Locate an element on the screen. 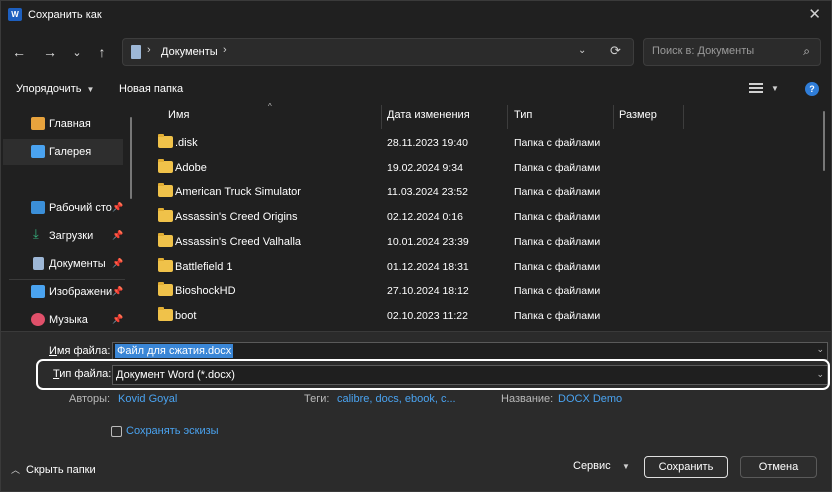  file-row: .disk 28.11.2023 19:40 Папка с файлами is located at coordinates (478, 143).